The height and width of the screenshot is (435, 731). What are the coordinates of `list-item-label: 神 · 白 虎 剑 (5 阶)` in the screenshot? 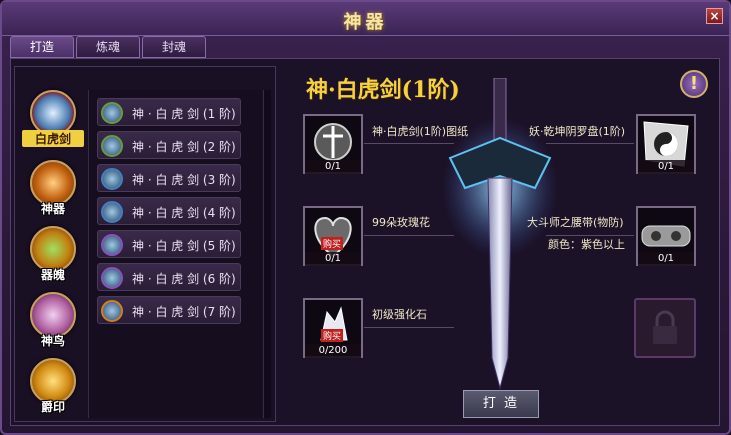 It's located at (184, 246).